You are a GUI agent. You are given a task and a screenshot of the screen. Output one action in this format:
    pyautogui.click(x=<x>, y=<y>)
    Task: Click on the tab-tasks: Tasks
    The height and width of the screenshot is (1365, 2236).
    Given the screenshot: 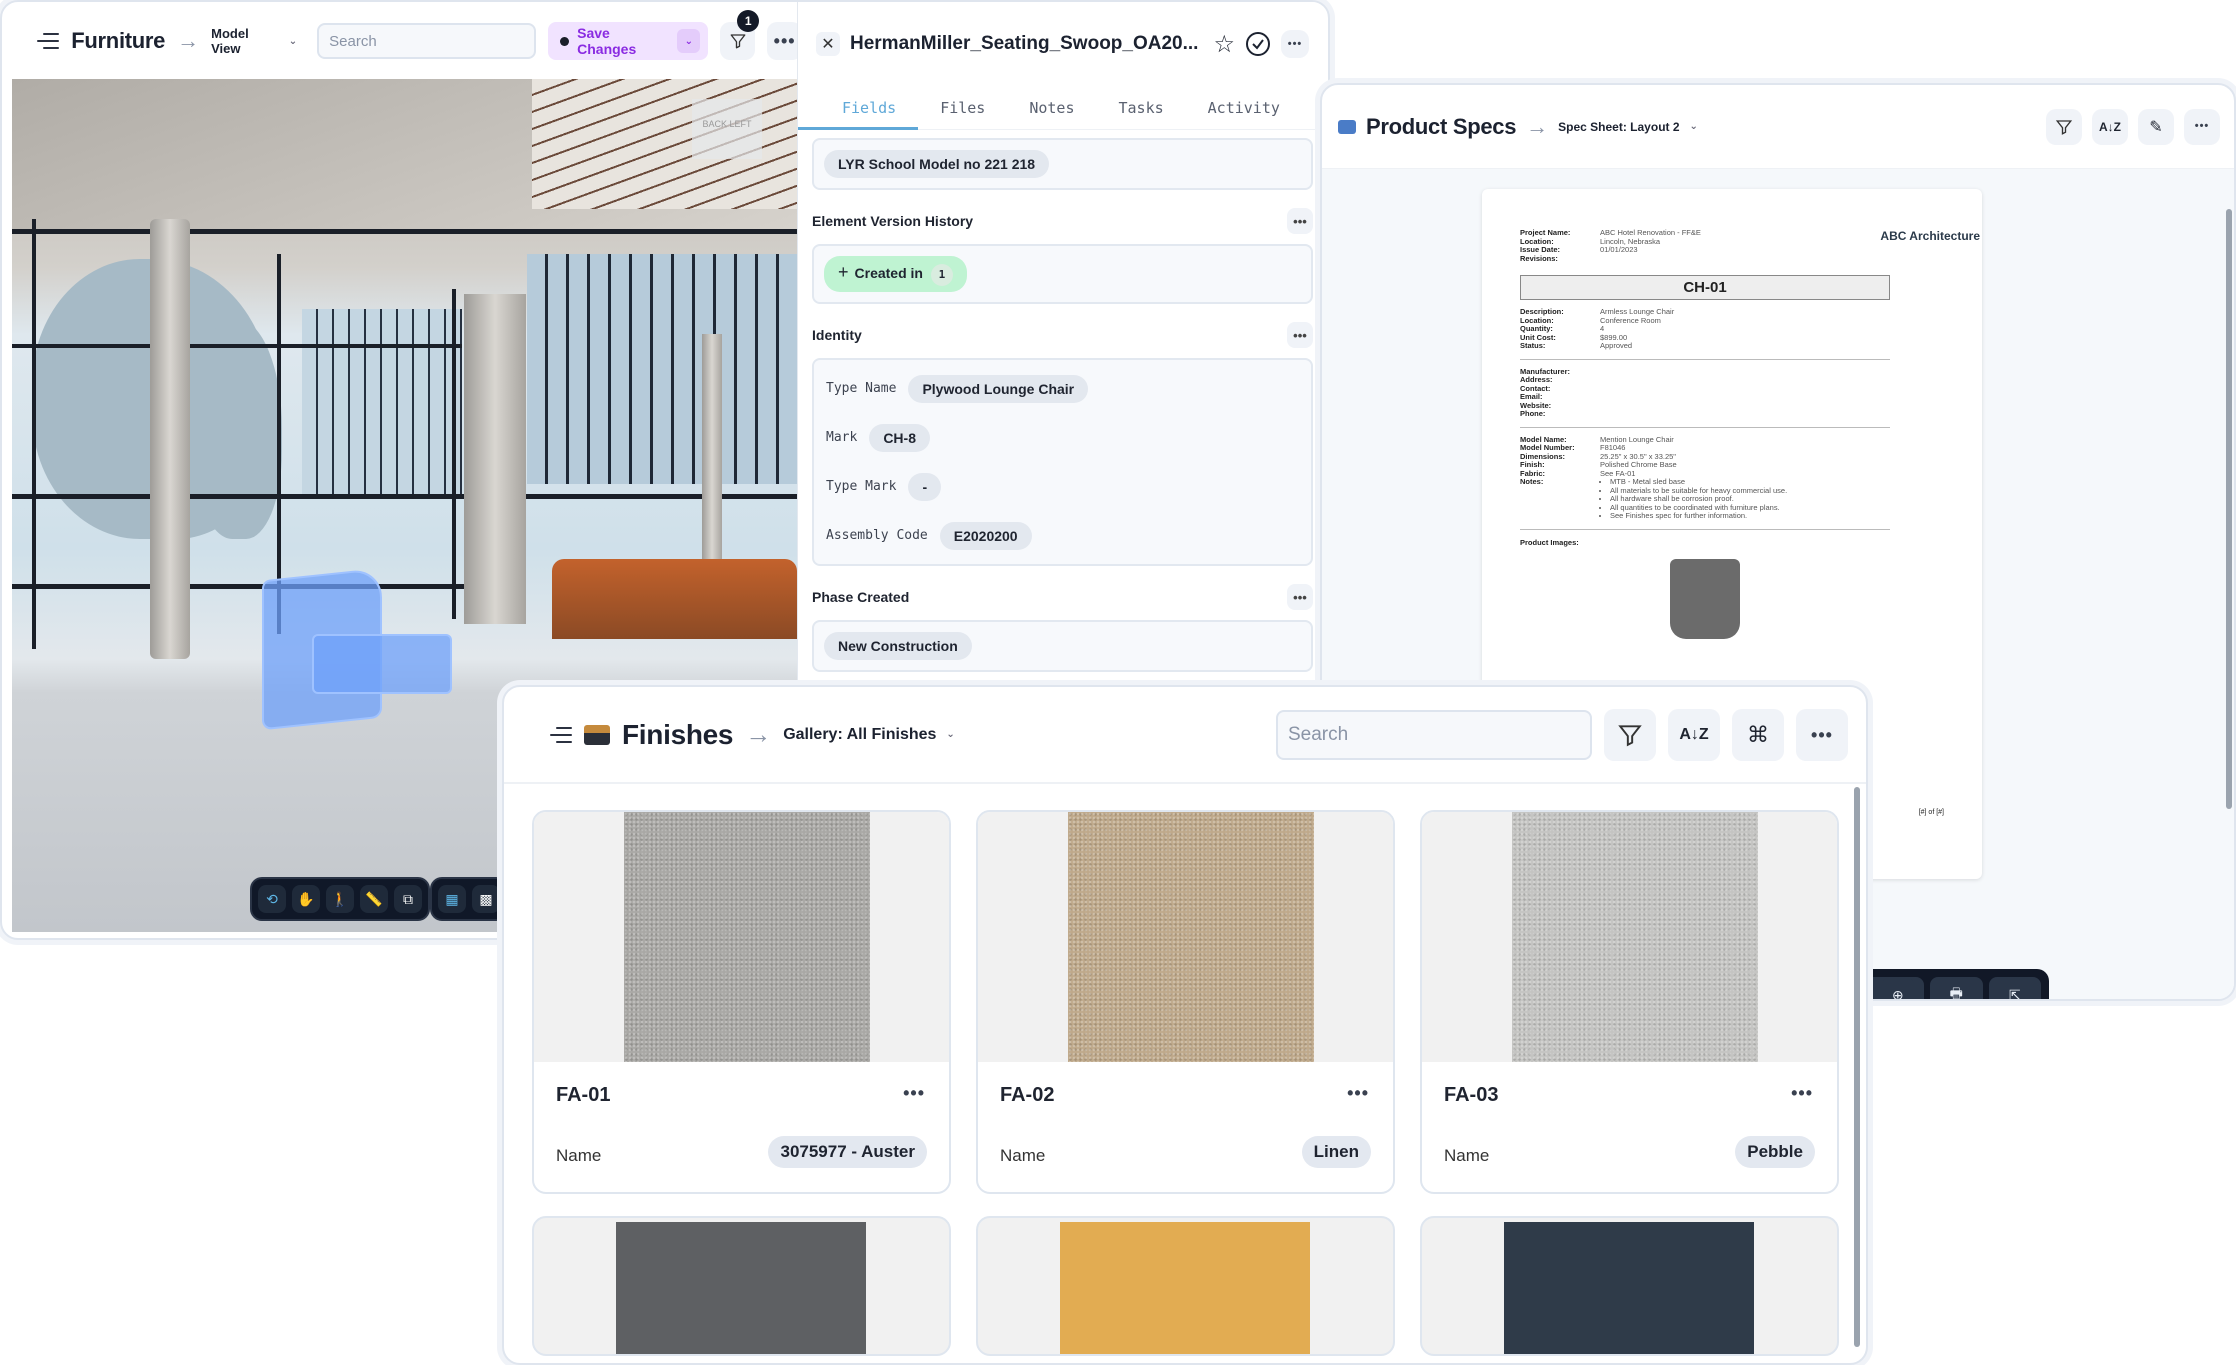 What is the action you would take?
    pyautogui.click(x=1141, y=107)
    